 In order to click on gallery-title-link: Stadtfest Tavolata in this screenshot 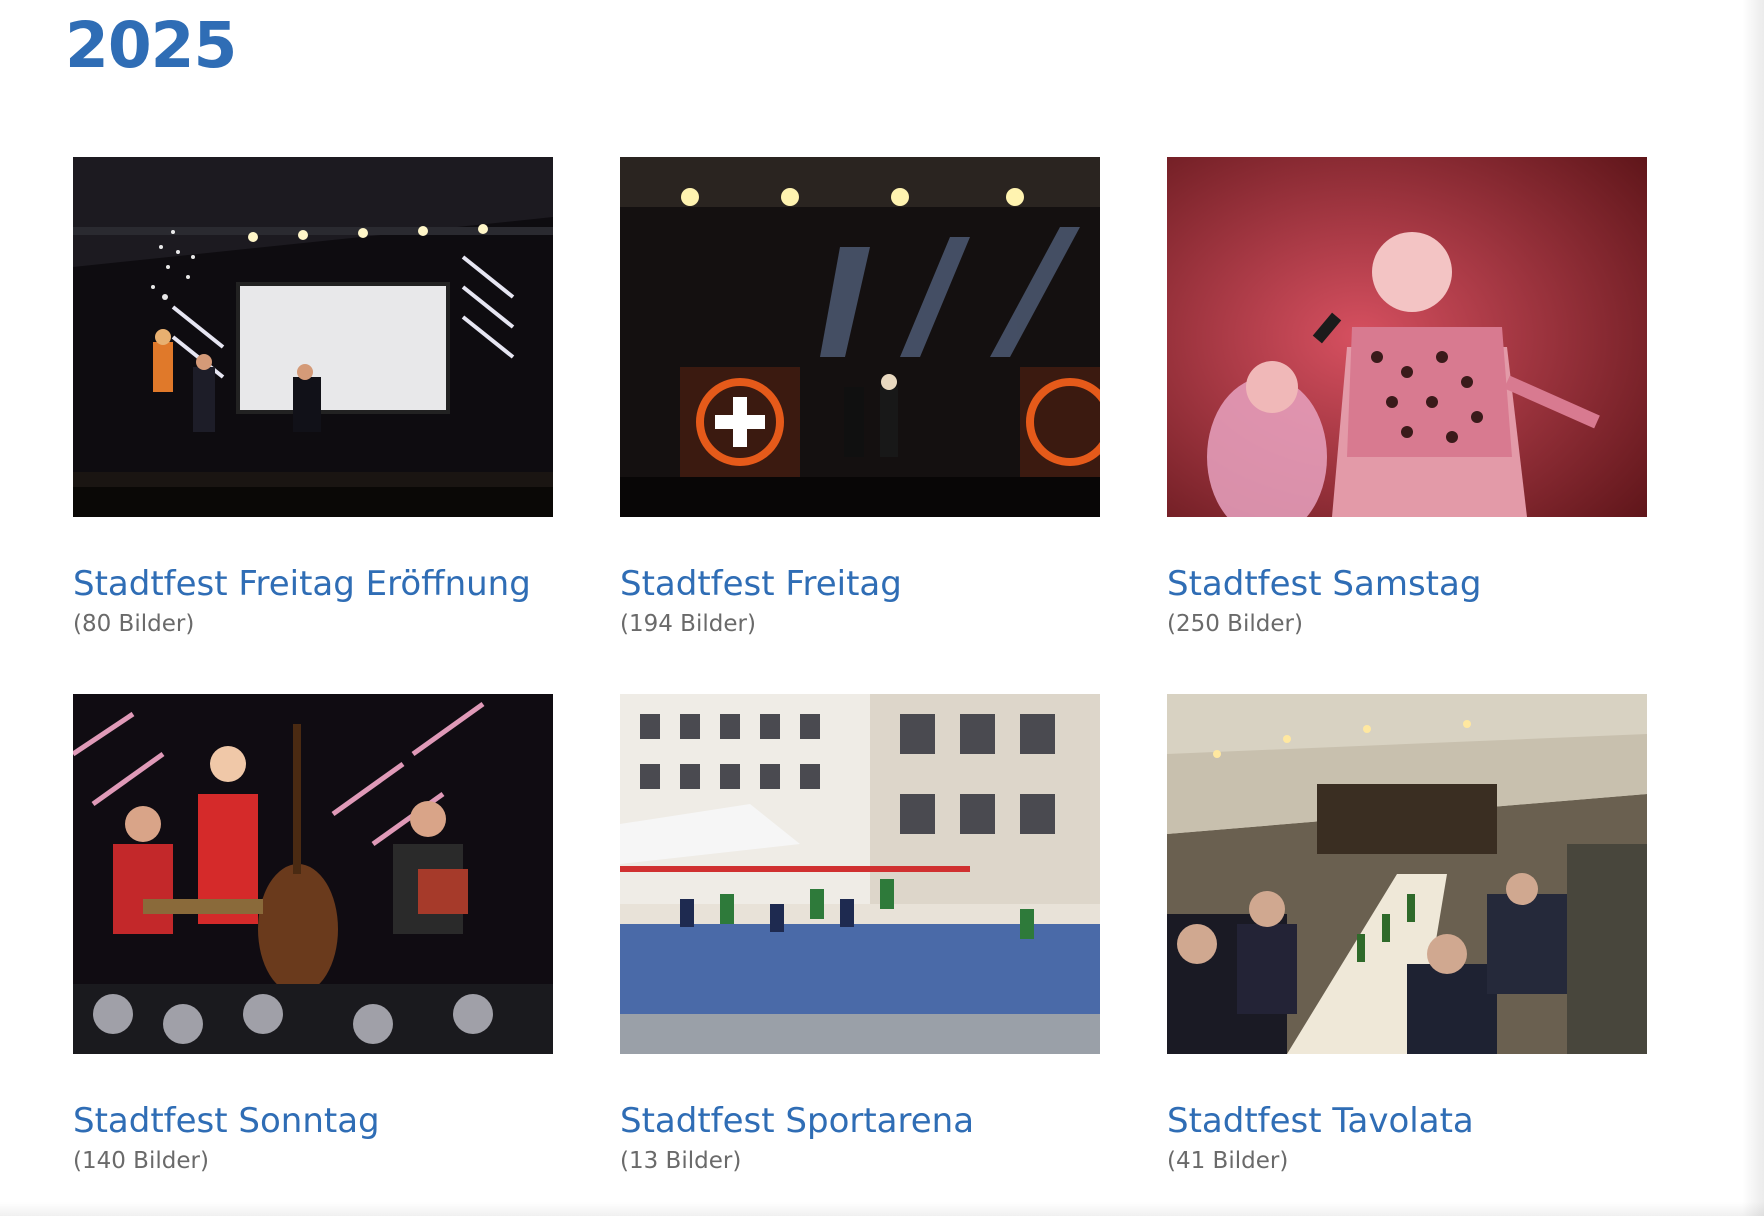, I will do `click(1407, 1121)`.